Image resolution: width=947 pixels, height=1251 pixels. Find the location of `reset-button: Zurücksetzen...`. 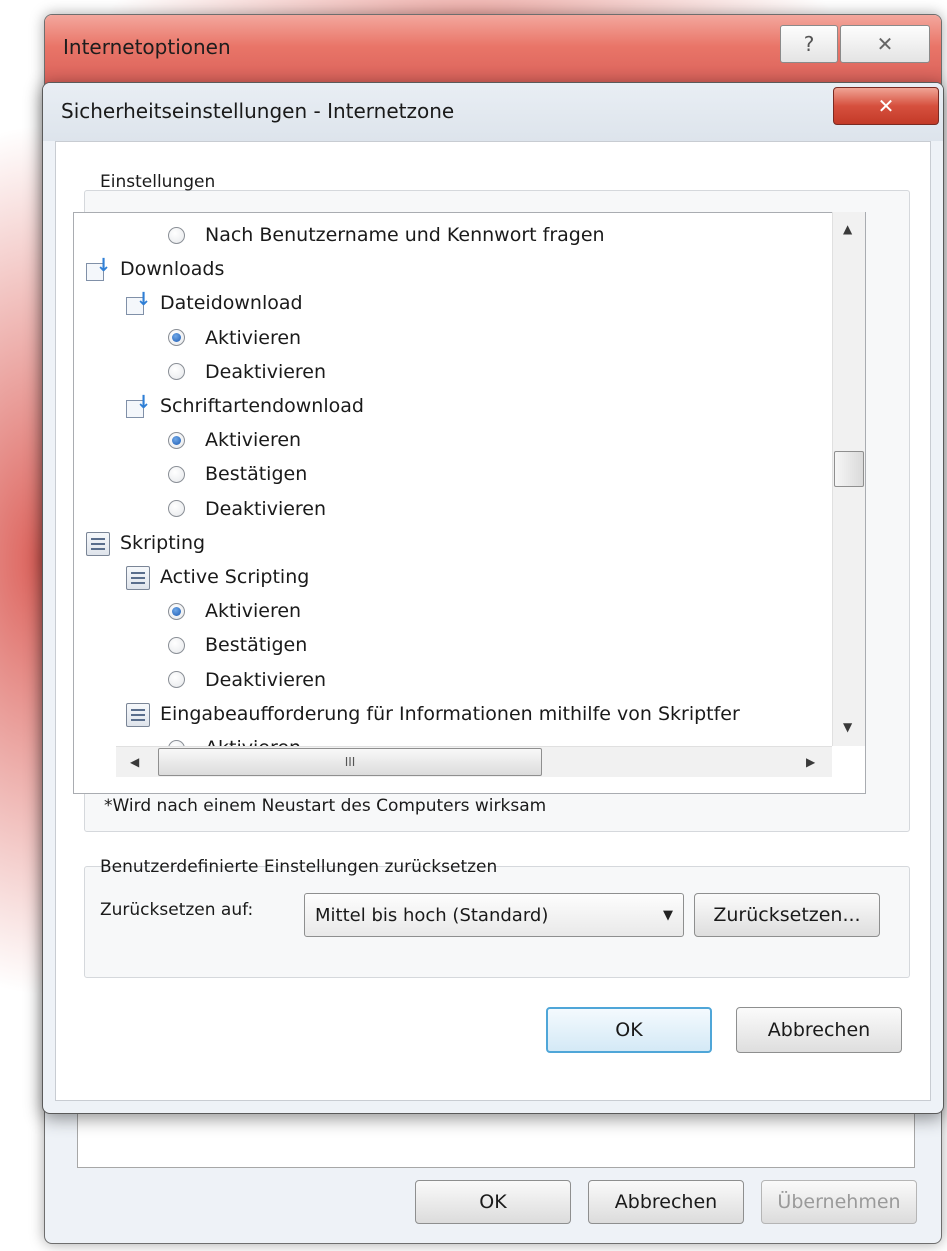

reset-button: Zurücksetzen... is located at coordinates (787, 915).